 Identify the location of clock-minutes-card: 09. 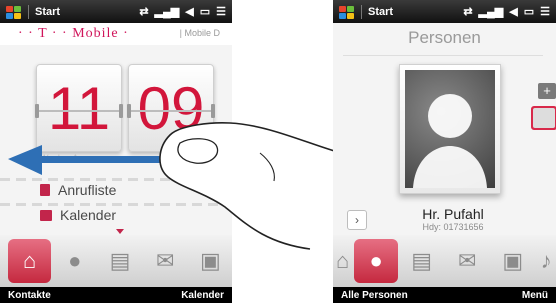
(171, 108).